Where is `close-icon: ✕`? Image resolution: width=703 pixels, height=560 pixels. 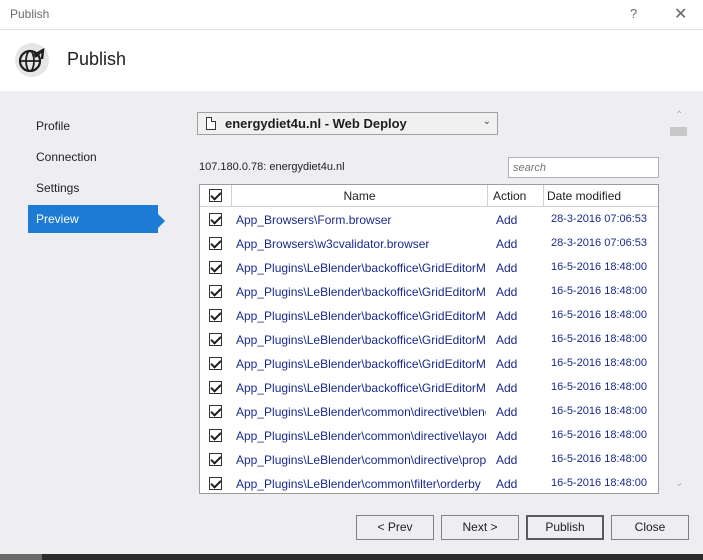
close-icon: ✕ is located at coordinates (680, 14).